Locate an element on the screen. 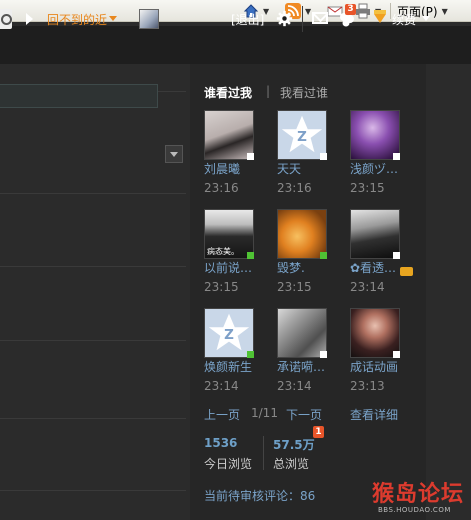 Image resolution: width=471 pixels, height=520 pixels. visitor-name: 毁梦. is located at coordinates (307, 268).